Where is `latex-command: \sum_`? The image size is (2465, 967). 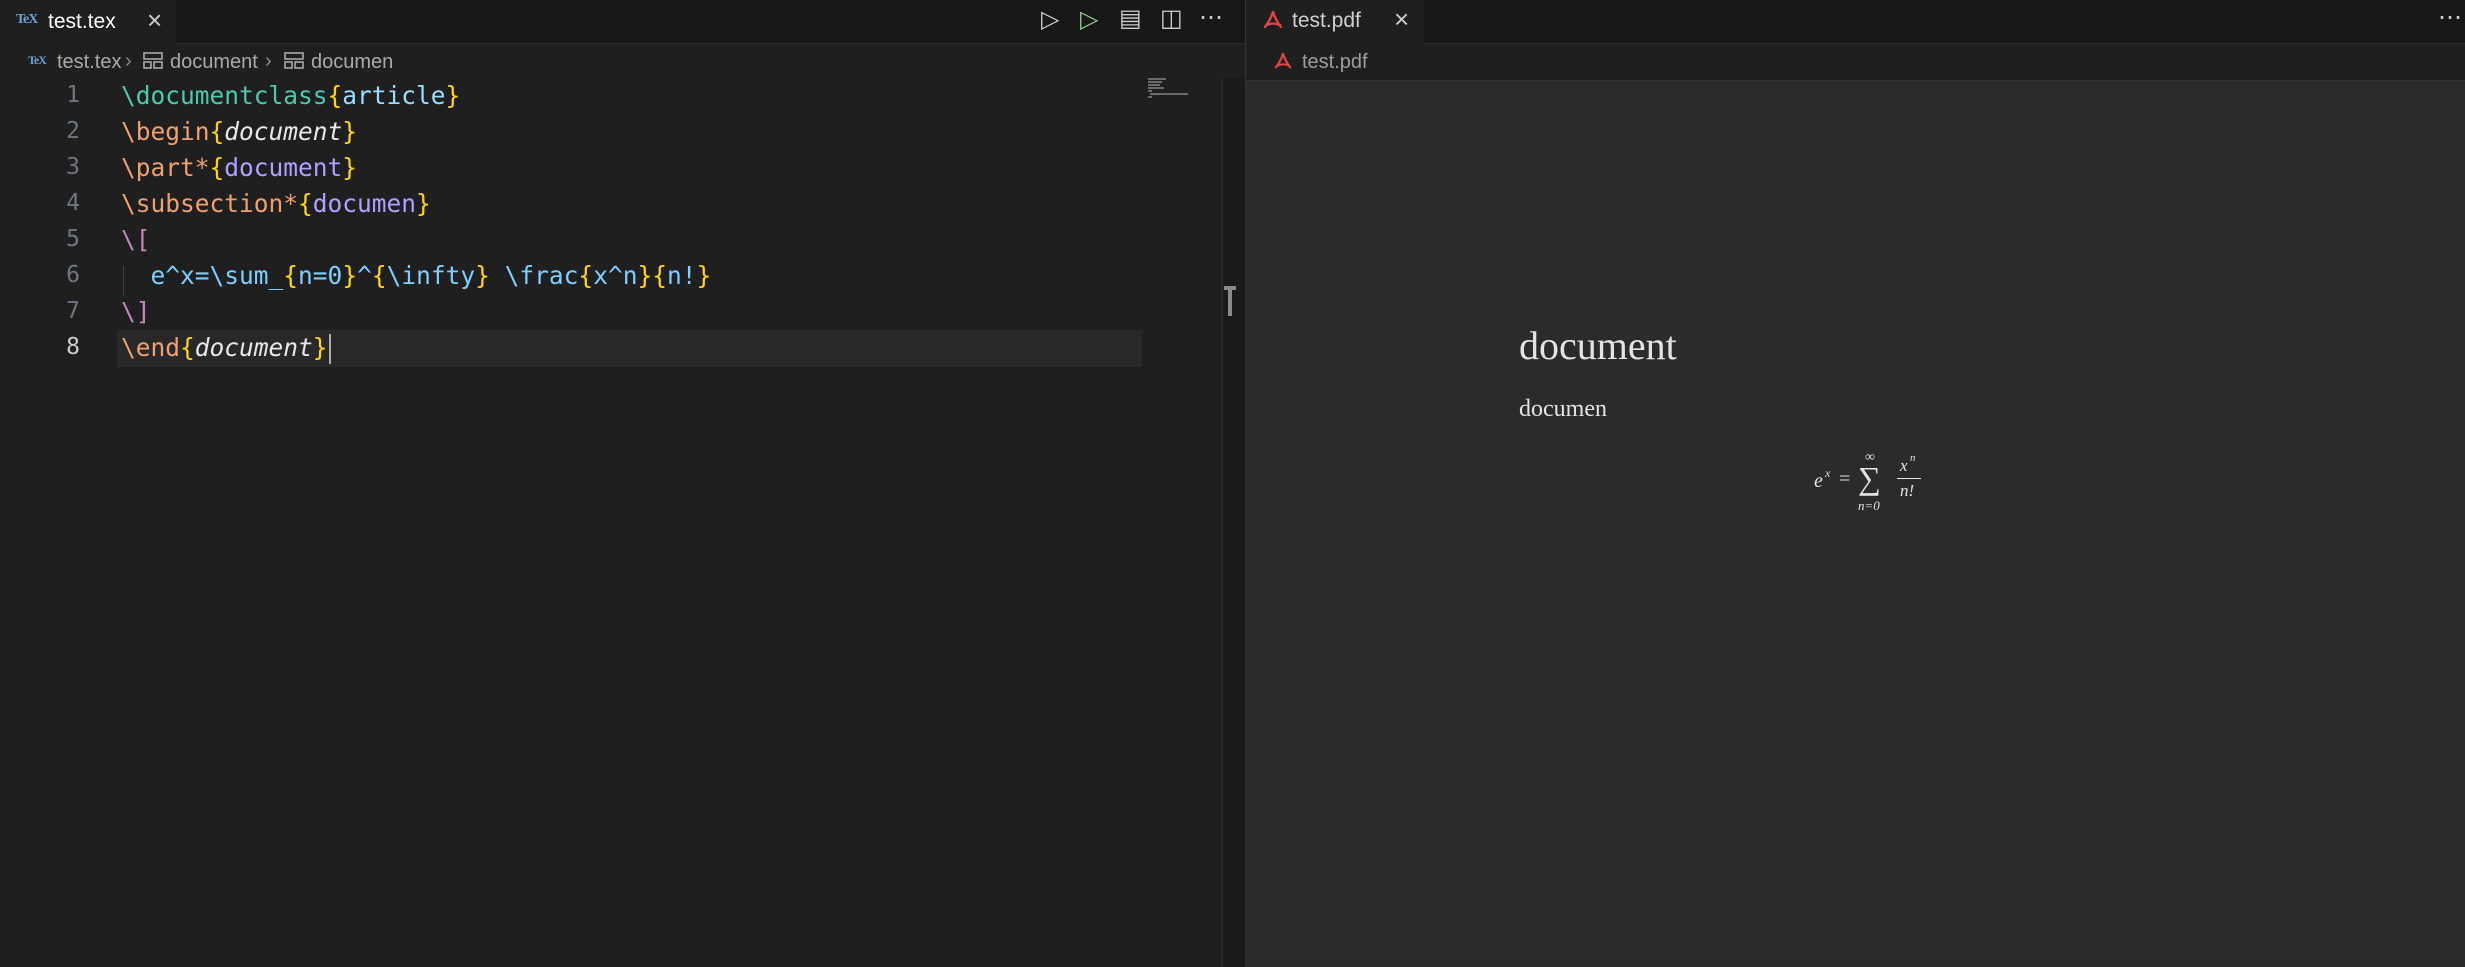
latex-command: \sum_ is located at coordinates (246, 275).